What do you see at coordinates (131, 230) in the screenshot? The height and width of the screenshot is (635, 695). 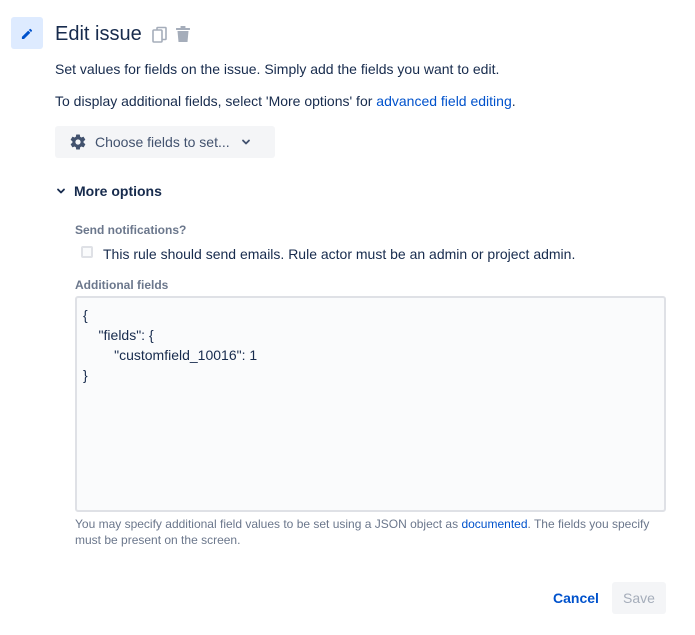 I see `send-notifications-label: Send notifications?` at bounding box center [131, 230].